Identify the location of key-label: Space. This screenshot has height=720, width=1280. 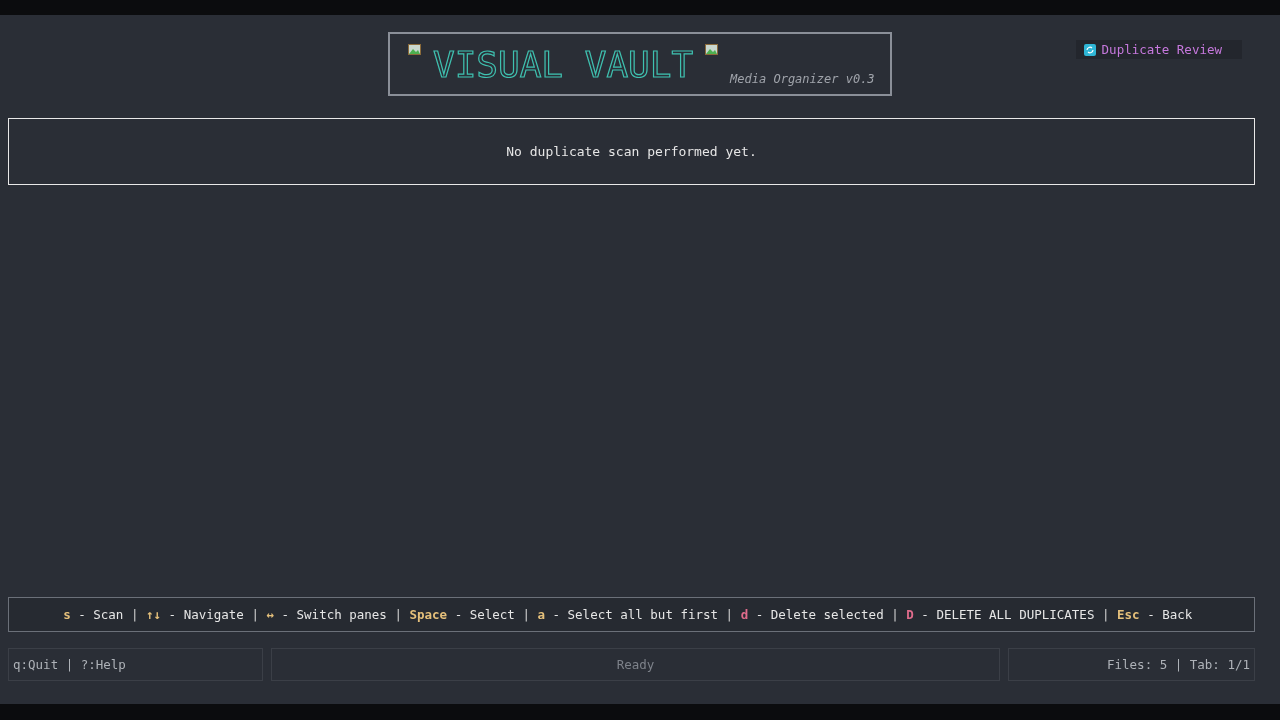
(428, 614).